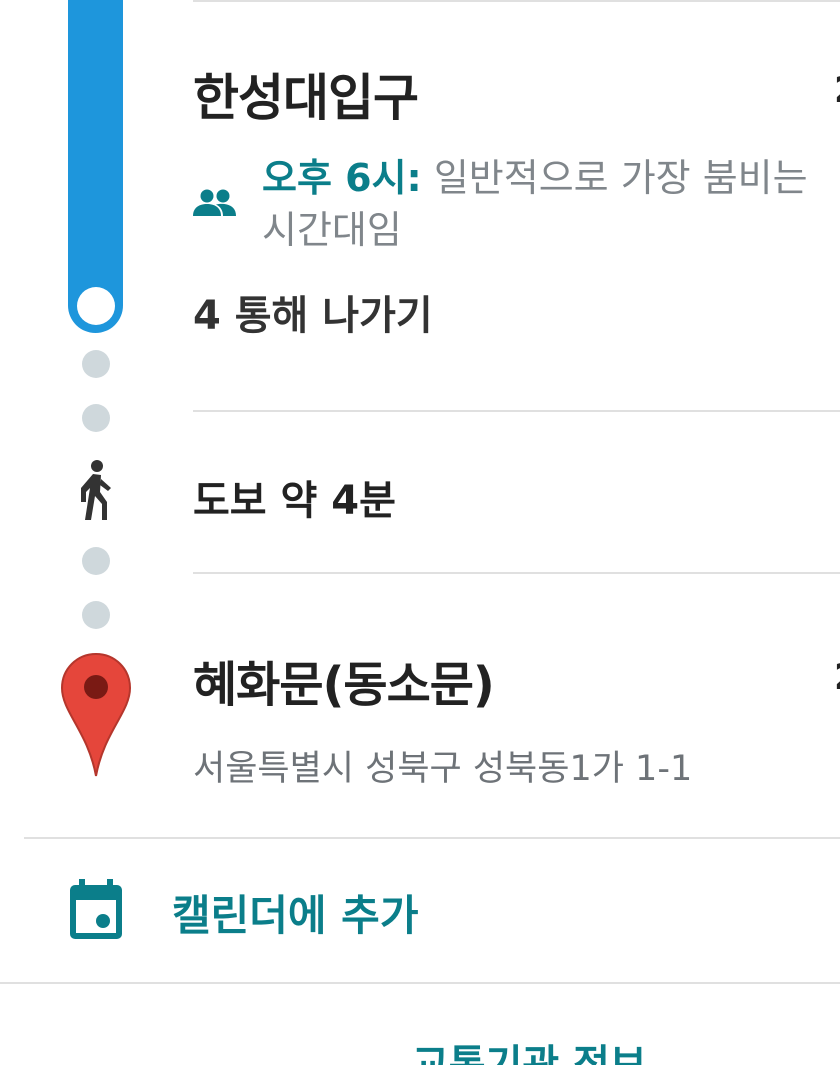  Describe the element at coordinates (96, 909) in the screenshot. I see `calendar-icon` at that location.